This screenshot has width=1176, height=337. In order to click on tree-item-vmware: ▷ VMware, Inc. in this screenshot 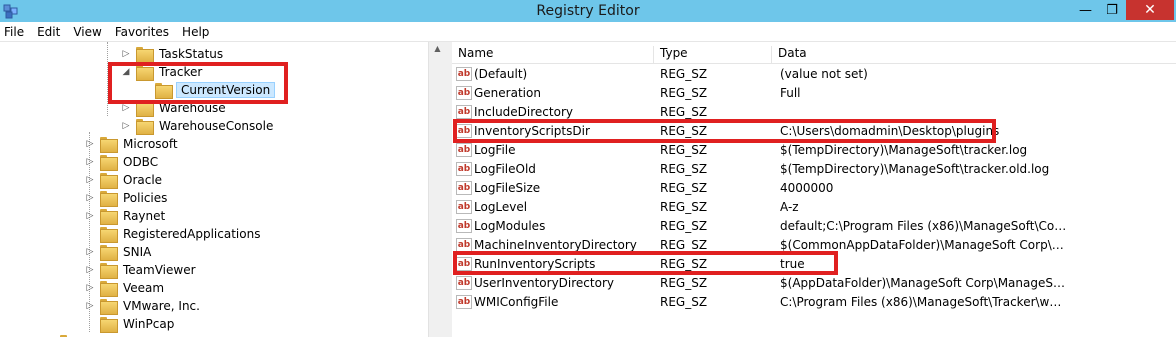, I will do `click(143, 306)`.